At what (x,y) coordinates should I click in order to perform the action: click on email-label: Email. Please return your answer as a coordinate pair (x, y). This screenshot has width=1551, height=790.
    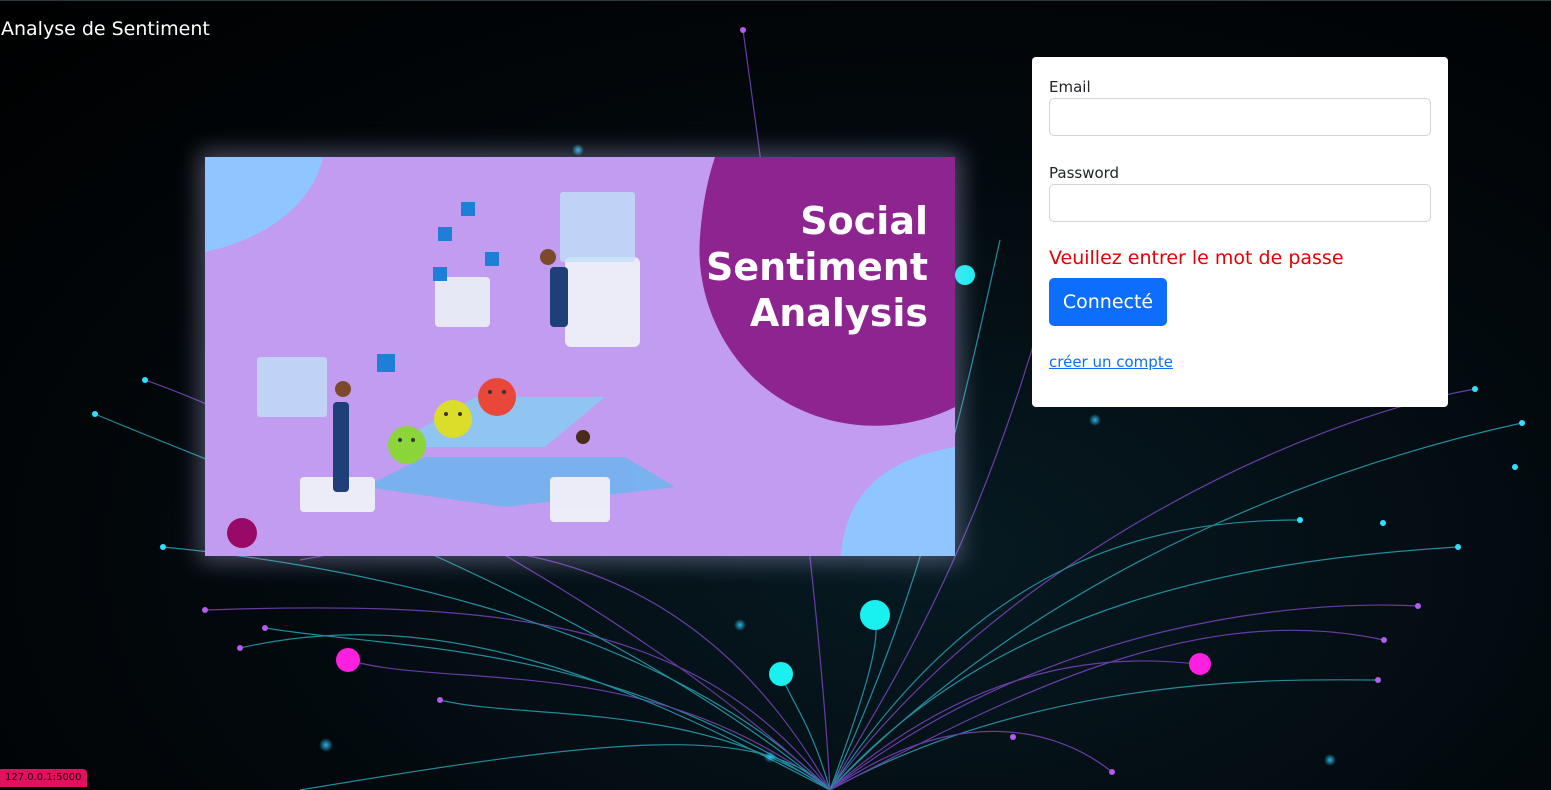
    Looking at the image, I should click on (1070, 87).